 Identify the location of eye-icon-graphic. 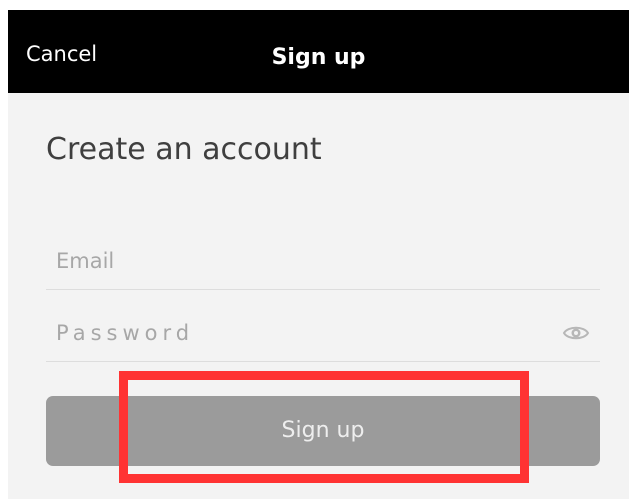
(576, 333).